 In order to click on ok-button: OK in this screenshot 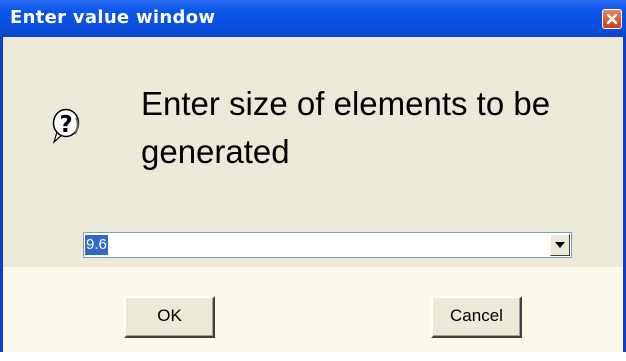, I will do `click(169, 317)`.